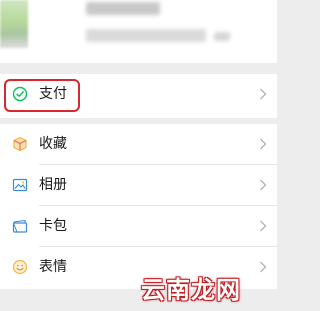 The image size is (320, 311). Describe the element at coordinates (146, 35) in the screenshot. I see `wechat-id-blurred` at that location.